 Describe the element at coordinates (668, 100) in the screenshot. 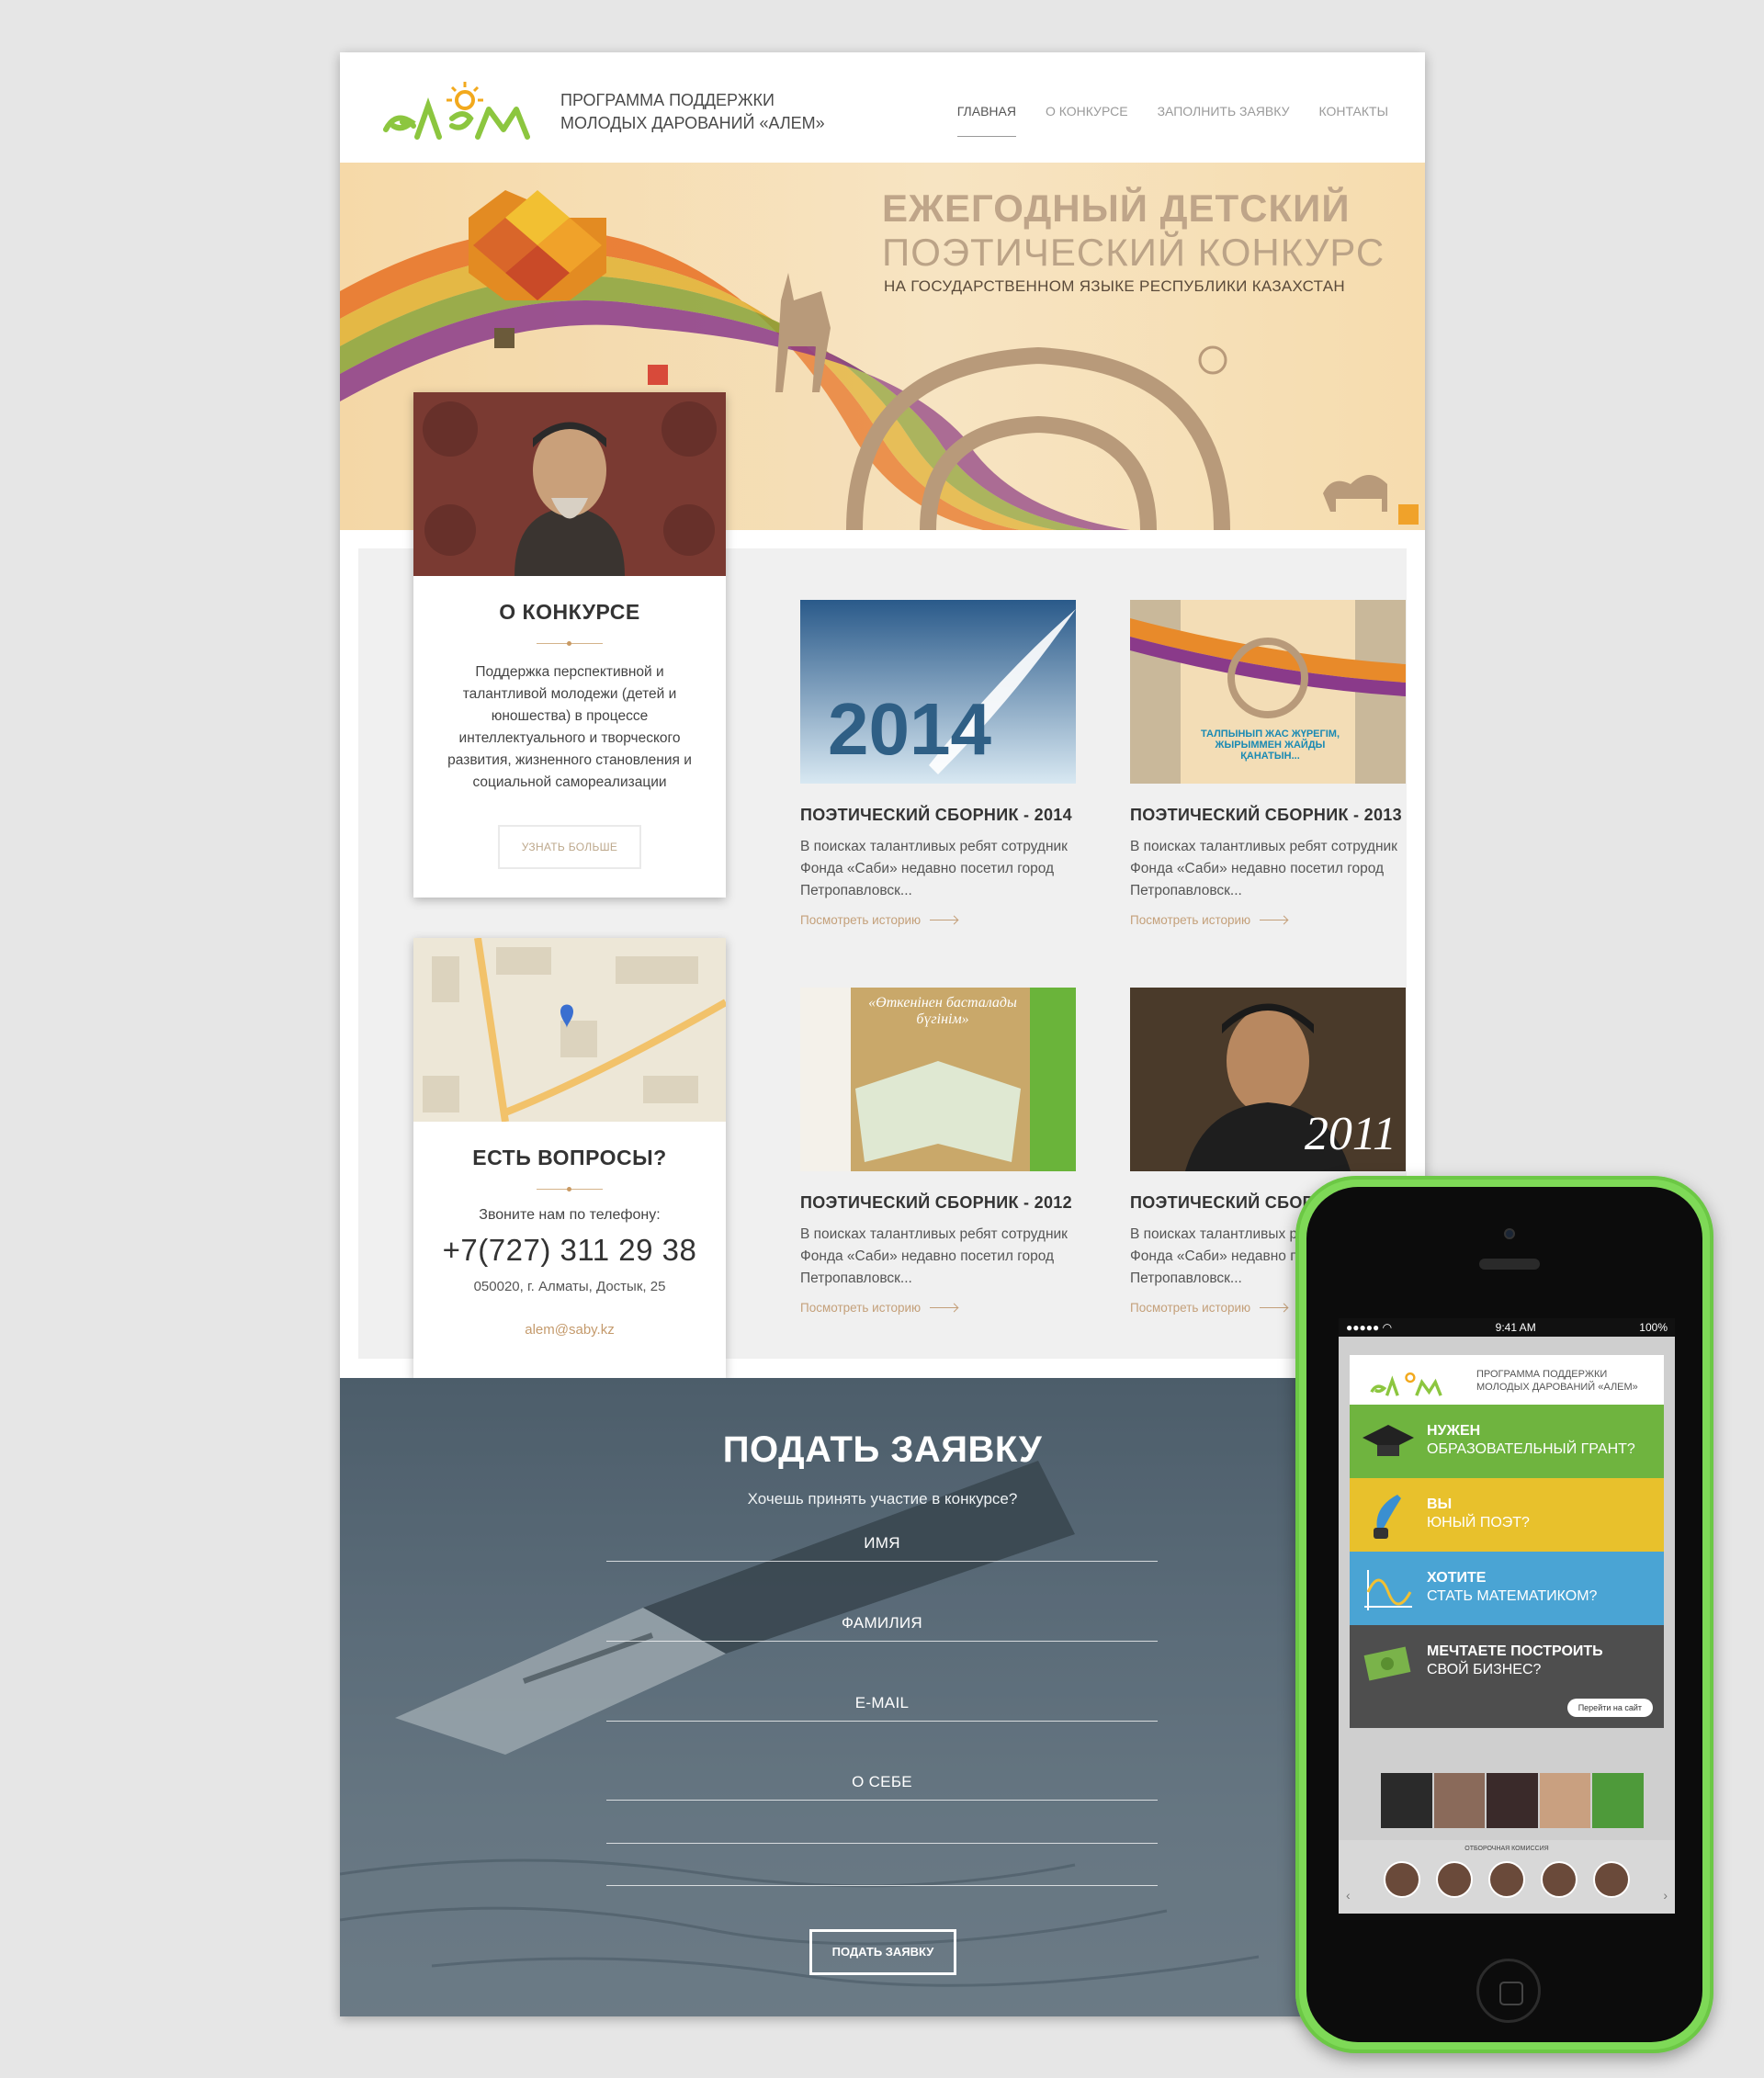

I see `tagline-line1: ПРОГРАММА ПОДДЕРЖКИ` at that location.